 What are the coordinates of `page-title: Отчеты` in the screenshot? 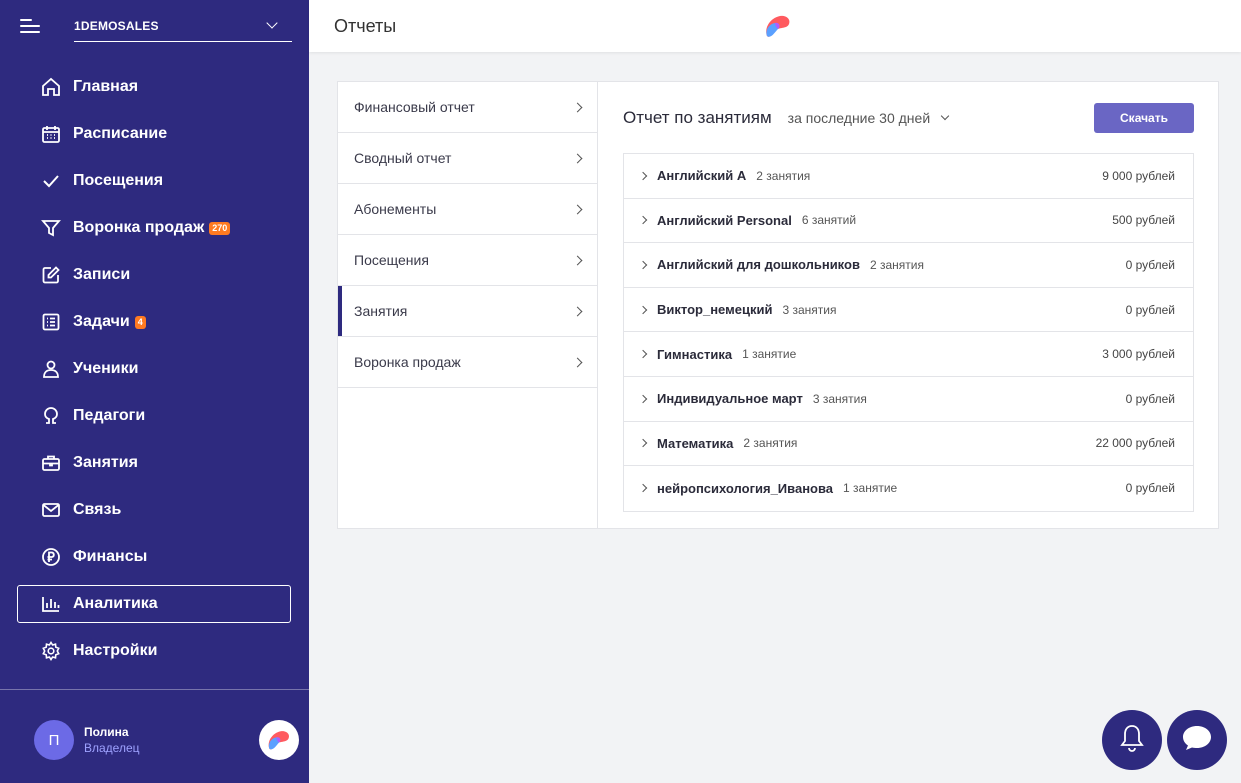 It's located at (365, 26).